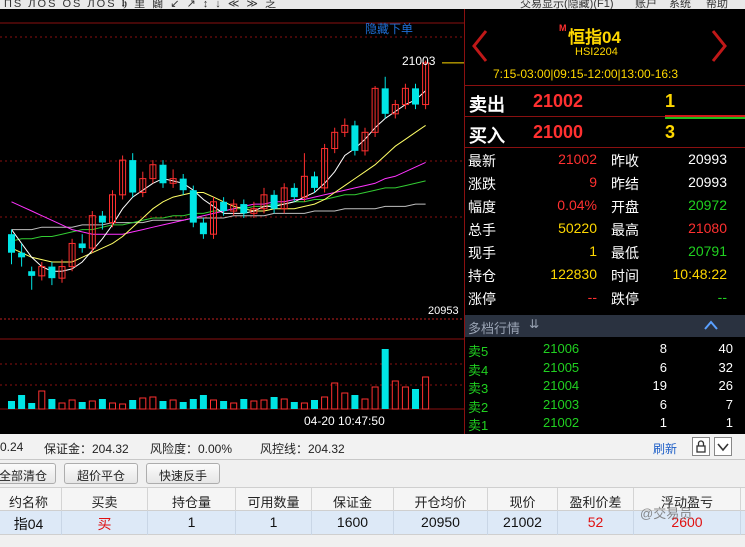  I want to click on table-cell: 买, so click(105, 523).